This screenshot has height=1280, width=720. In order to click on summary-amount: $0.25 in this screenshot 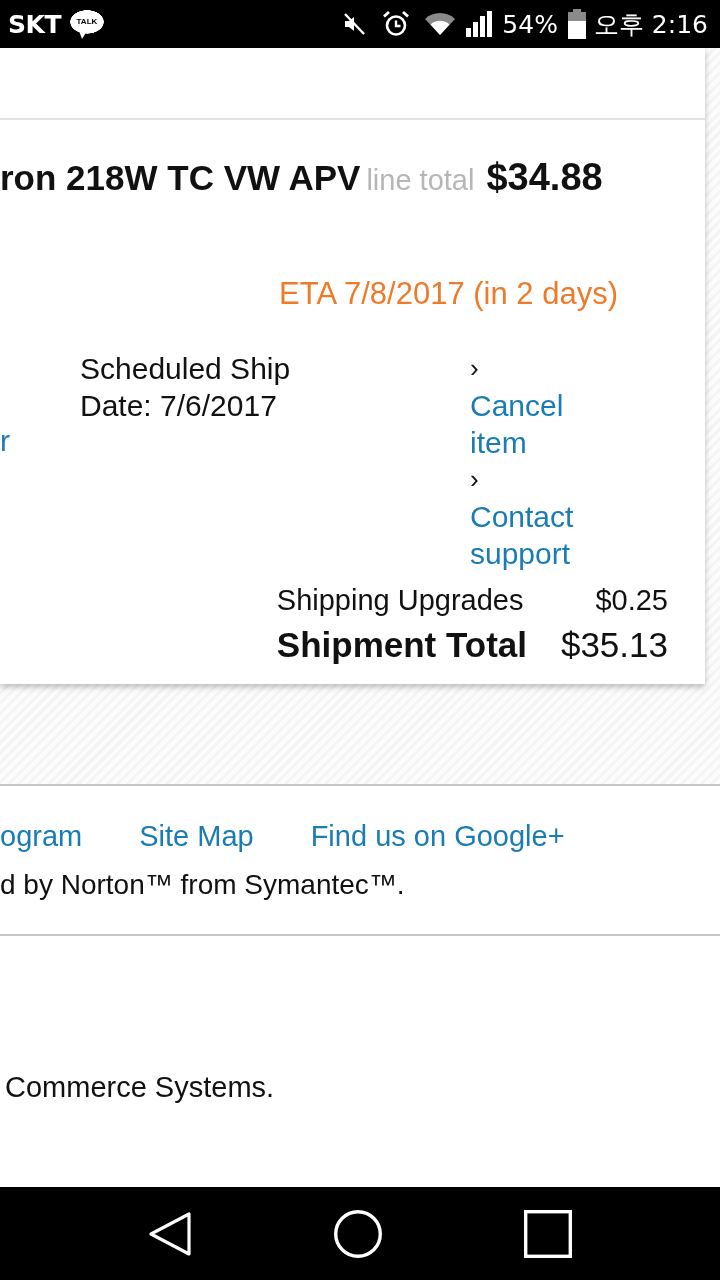, I will do `click(631, 600)`.